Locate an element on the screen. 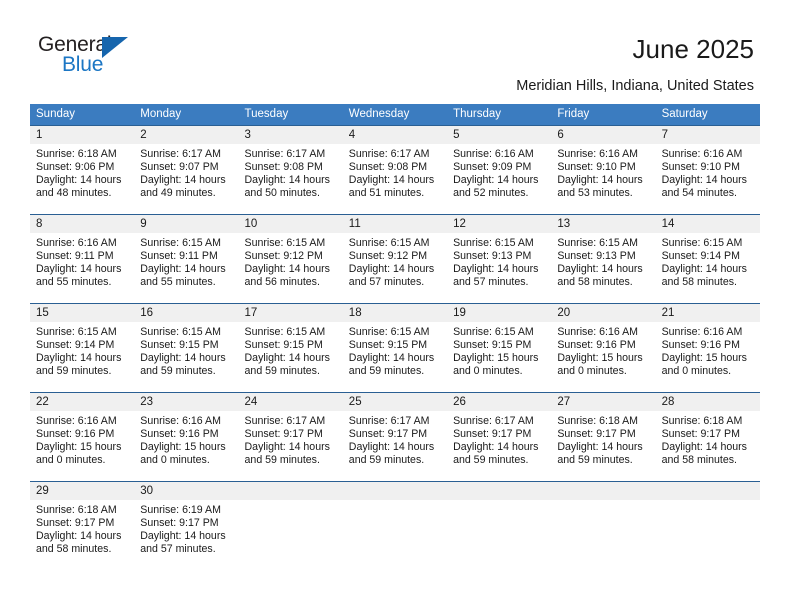  day-number: 11 is located at coordinates (395, 224).